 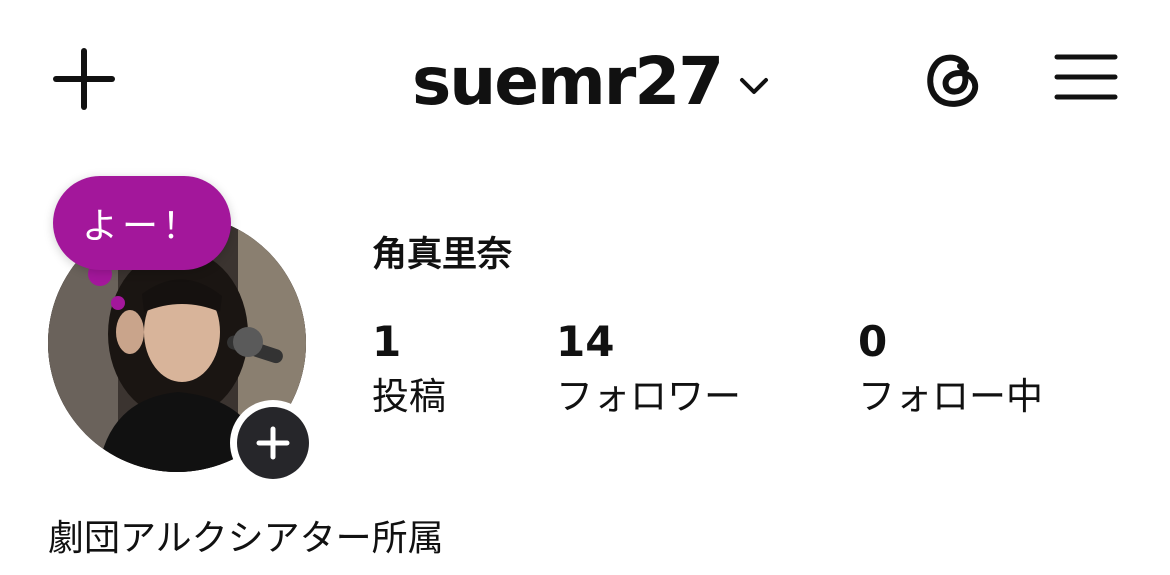 I want to click on create-button, so click(x=84, y=79).